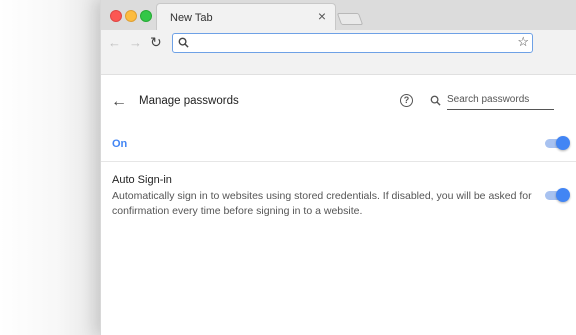 The height and width of the screenshot is (335, 576). I want to click on on-label: On, so click(120, 144).